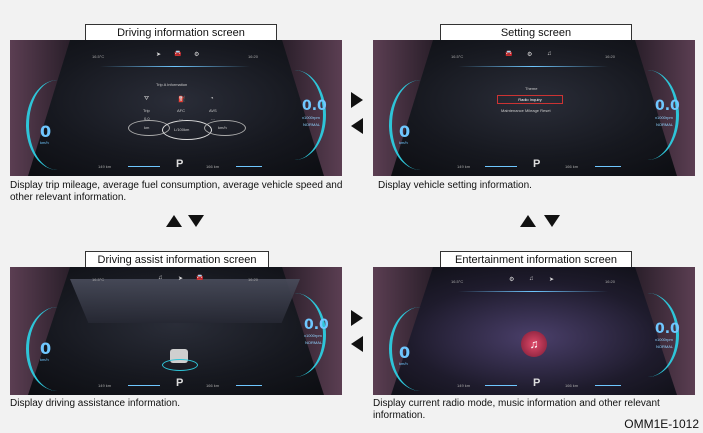  Describe the element at coordinates (222, 127) in the screenshot. I see `stat-unit: km/h` at that location.